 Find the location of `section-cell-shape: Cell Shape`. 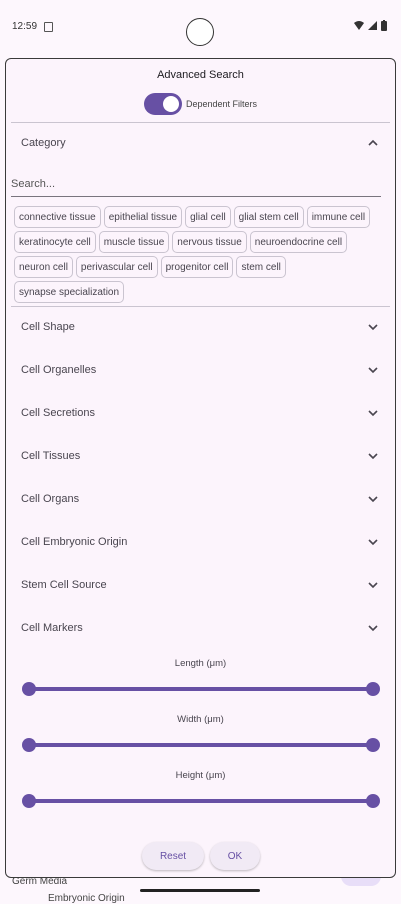

section-cell-shape: Cell Shape is located at coordinates (200, 327).